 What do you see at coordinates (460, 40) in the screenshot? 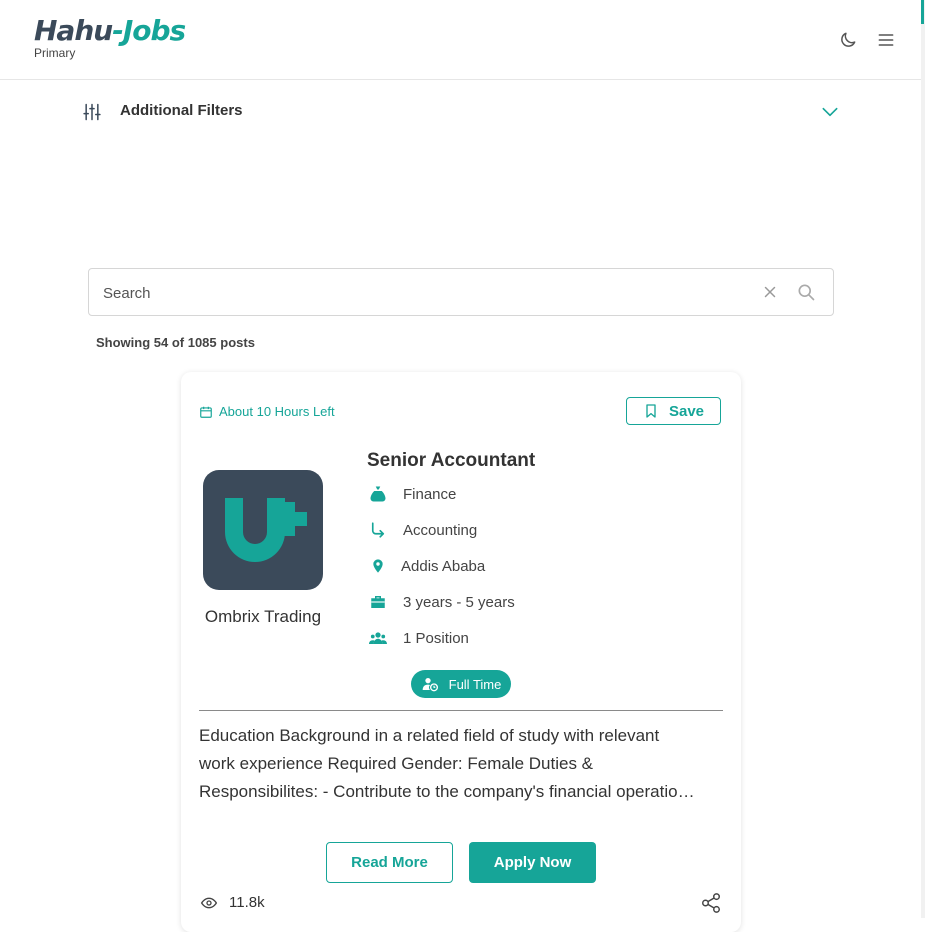
I see `top-navbar: Hahu-Jobs Primary` at bounding box center [460, 40].